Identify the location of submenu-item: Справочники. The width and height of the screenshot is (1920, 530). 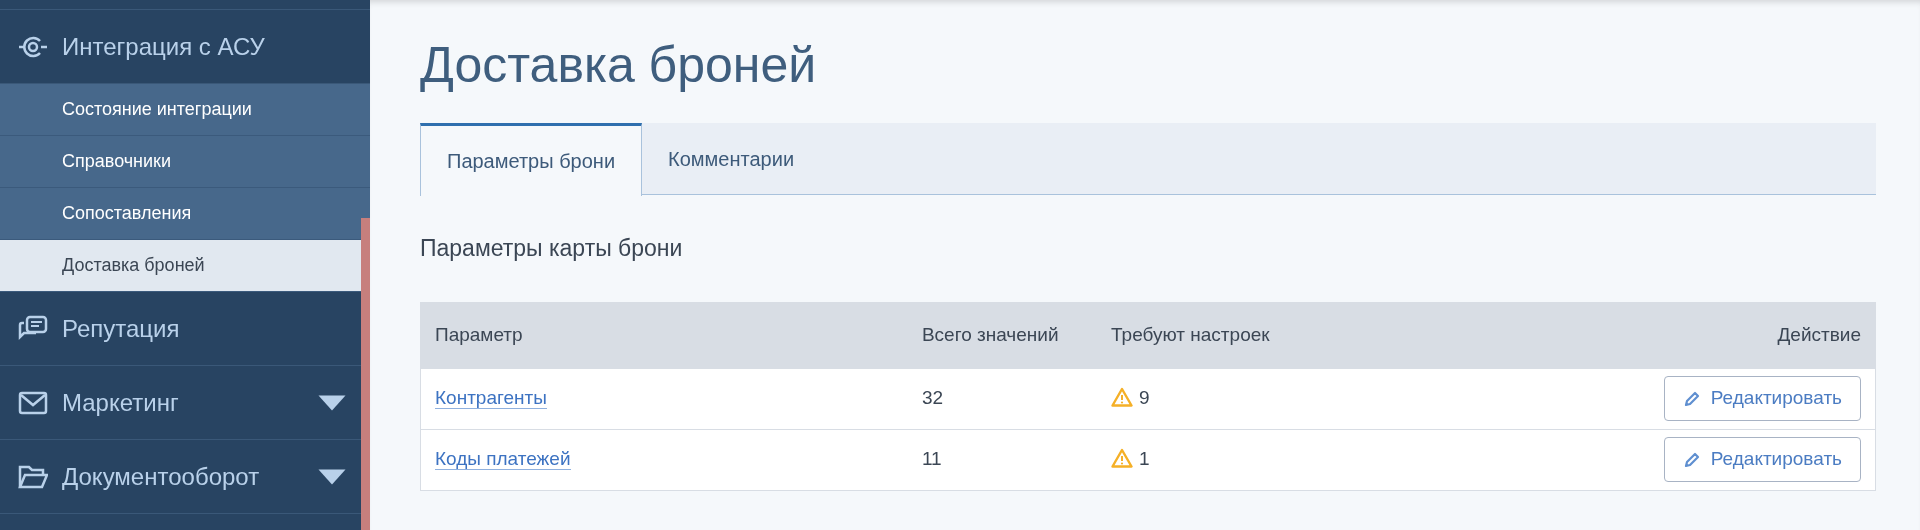
(185, 162).